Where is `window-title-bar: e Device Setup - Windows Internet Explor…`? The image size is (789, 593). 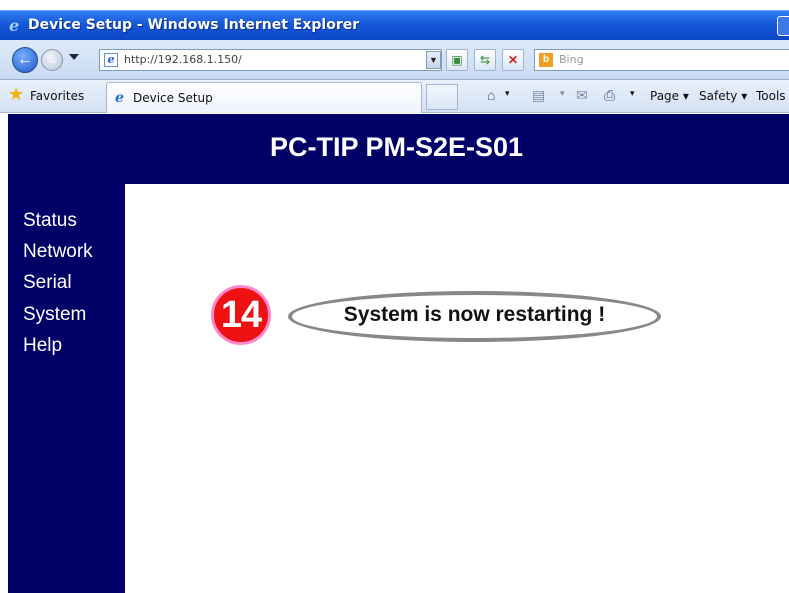 window-title-bar: e Device Setup - Windows Internet Explor… is located at coordinates (394, 25).